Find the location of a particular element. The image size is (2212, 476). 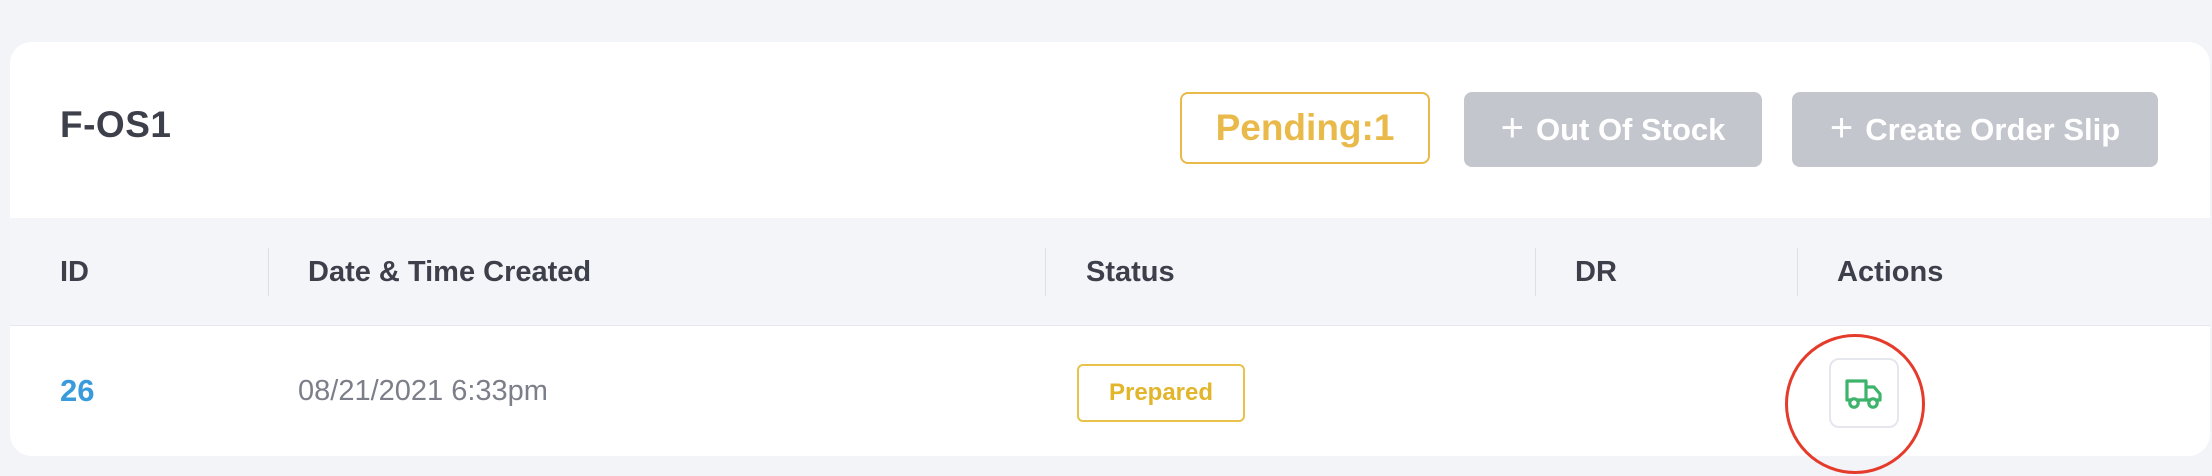

deliver-action-button is located at coordinates (1864, 393).